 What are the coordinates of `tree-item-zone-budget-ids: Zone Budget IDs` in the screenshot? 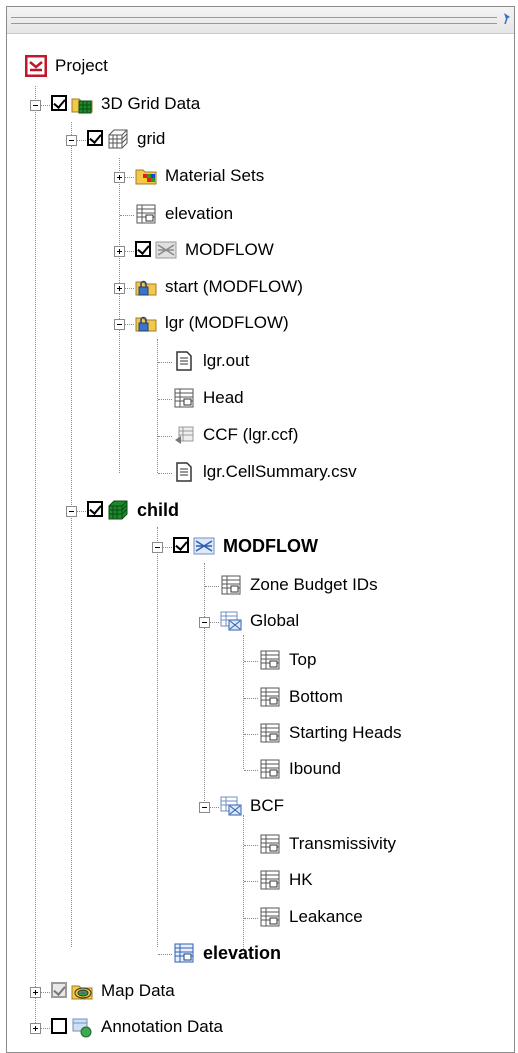 It's located at (257, 586).